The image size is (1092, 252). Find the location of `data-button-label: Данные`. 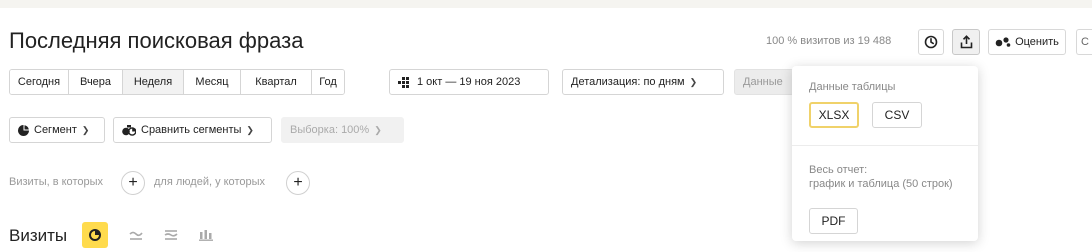

data-button-label: Данные is located at coordinates (763, 82).